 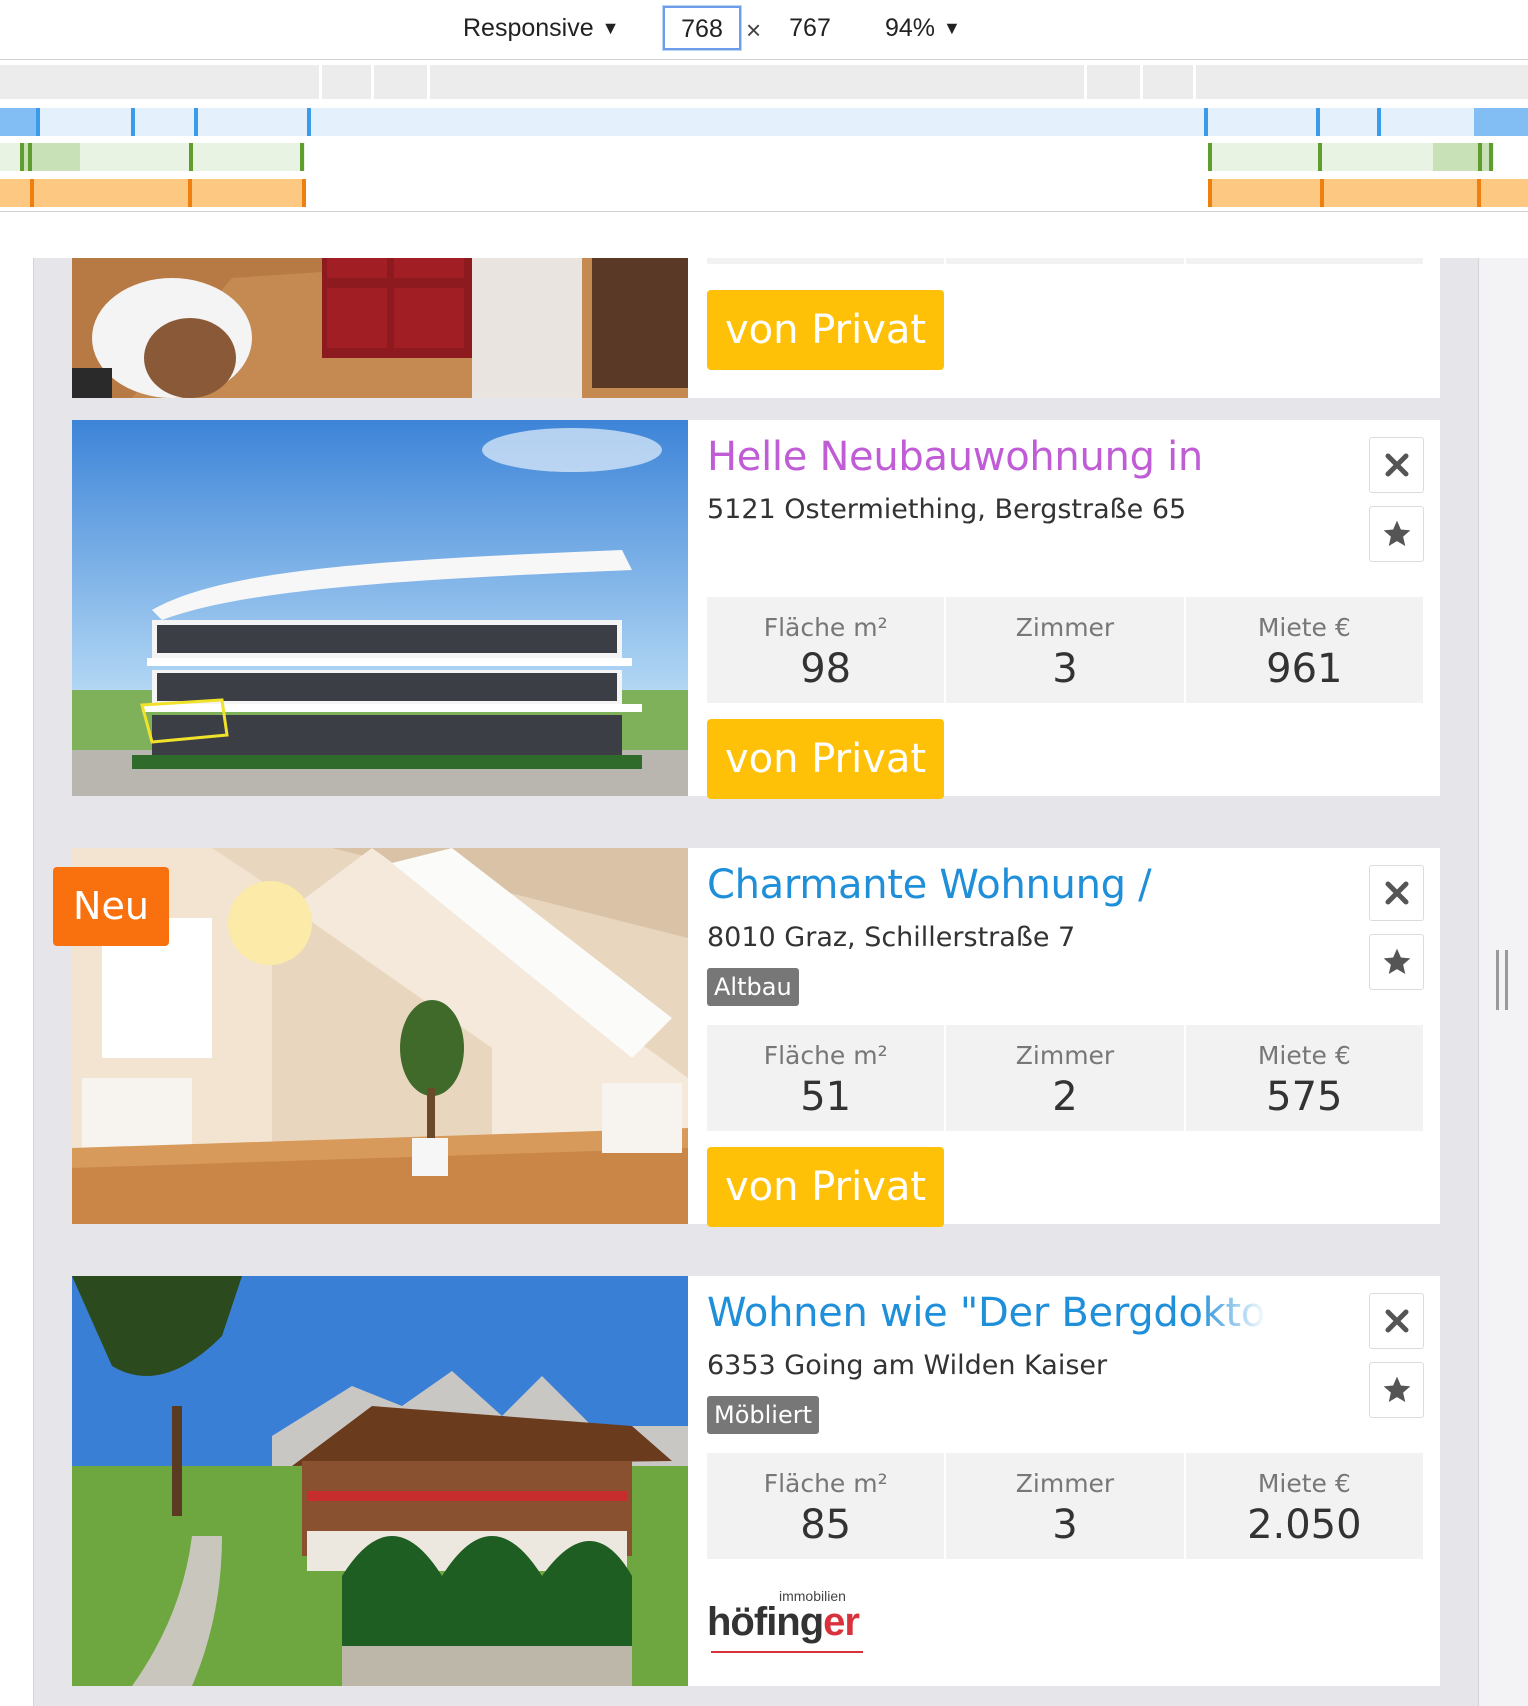 What do you see at coordinates (1304, 1525) in the screenshot?
I see `stat-value: 2.050` at bounding box center [1304, 1525].